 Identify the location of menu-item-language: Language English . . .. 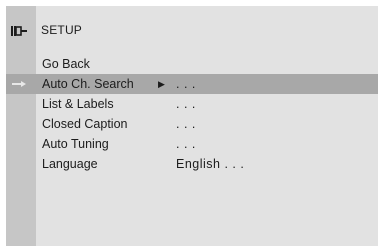
(192, 164).